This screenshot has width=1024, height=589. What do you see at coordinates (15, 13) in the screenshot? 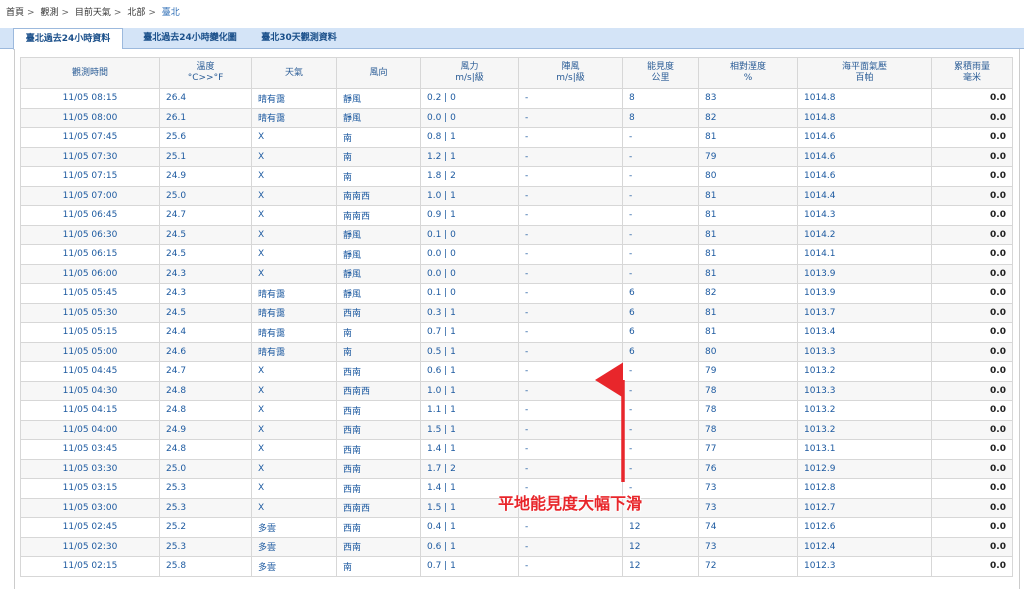
I see `breadcrumb-home: 首頁` at bounding box center [15, 13].